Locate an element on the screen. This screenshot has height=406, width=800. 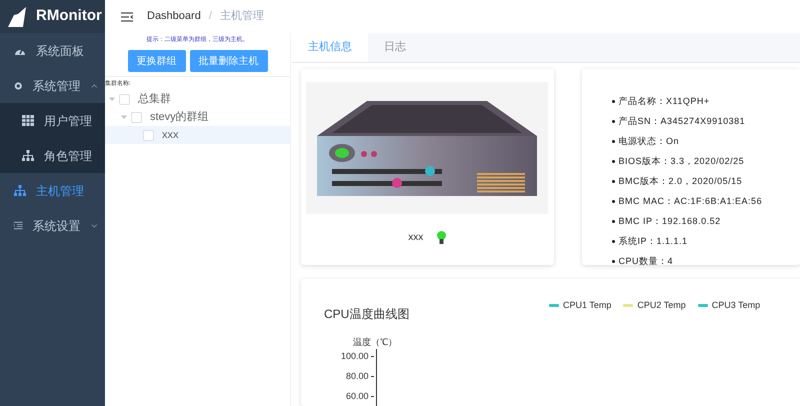
legend-label: CPU1 Temp is located at coordinates (587, 305).